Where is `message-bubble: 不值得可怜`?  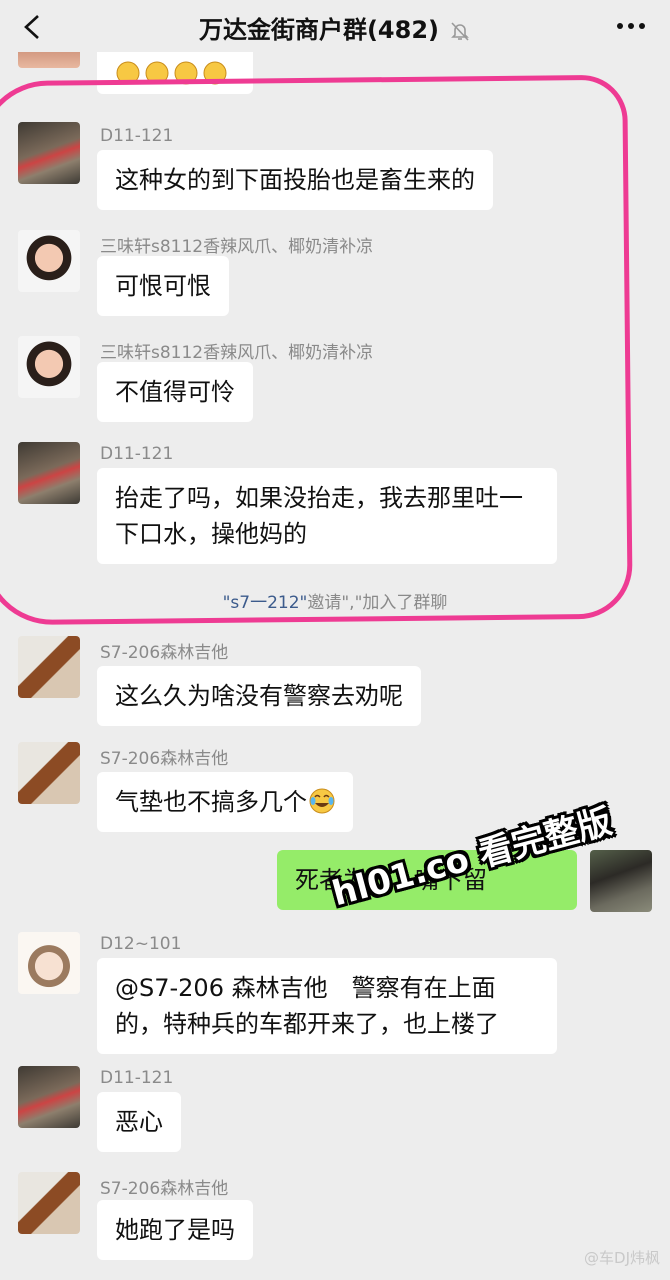 message-bubble: 不值得可怜 is located at coordinates (175, 392).